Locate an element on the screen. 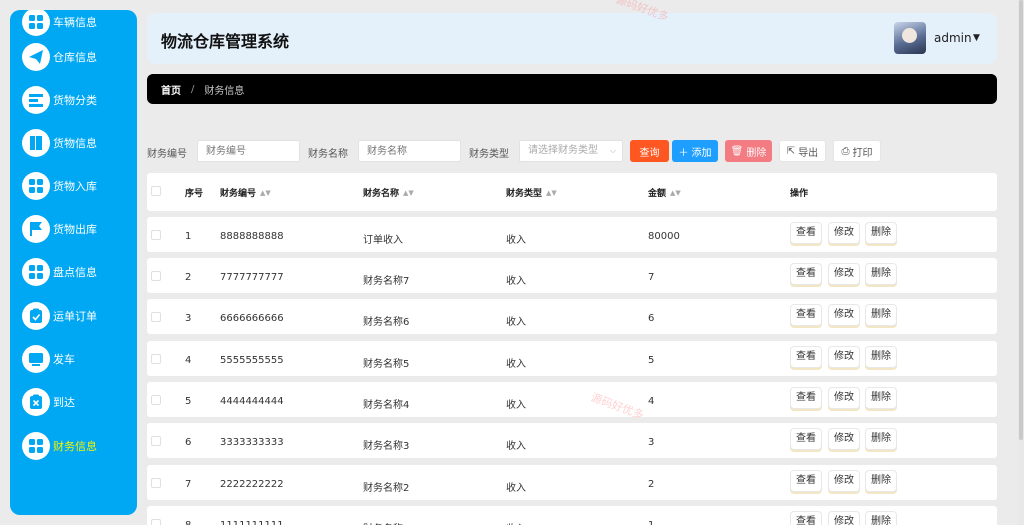 The height and width of the screenshot is (525, 1024). sidebar-item-warehouse-info: 仓库信息 is located at coordinates (78, 57).